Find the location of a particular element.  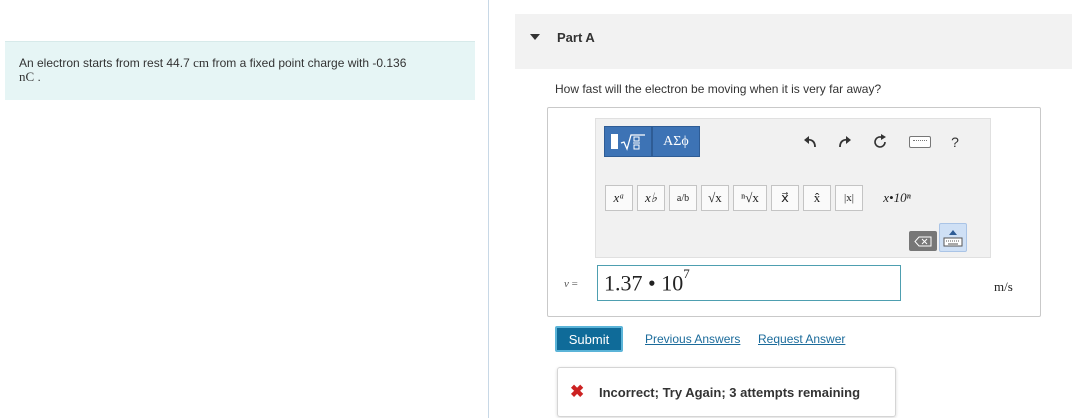

help-button: ? is located at coordinates (955, 142).